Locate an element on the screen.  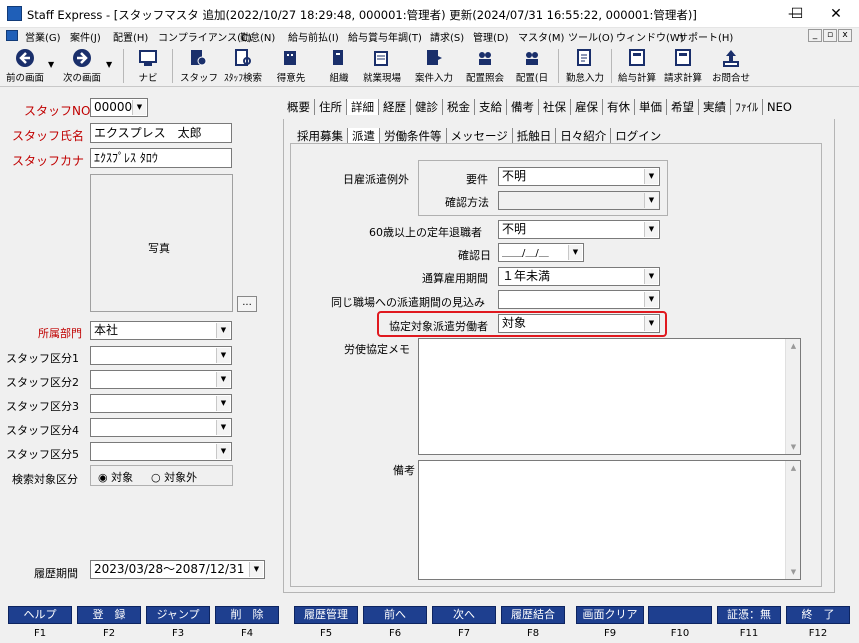
back-button: 前の画面 is located at coordinates (25, 66).